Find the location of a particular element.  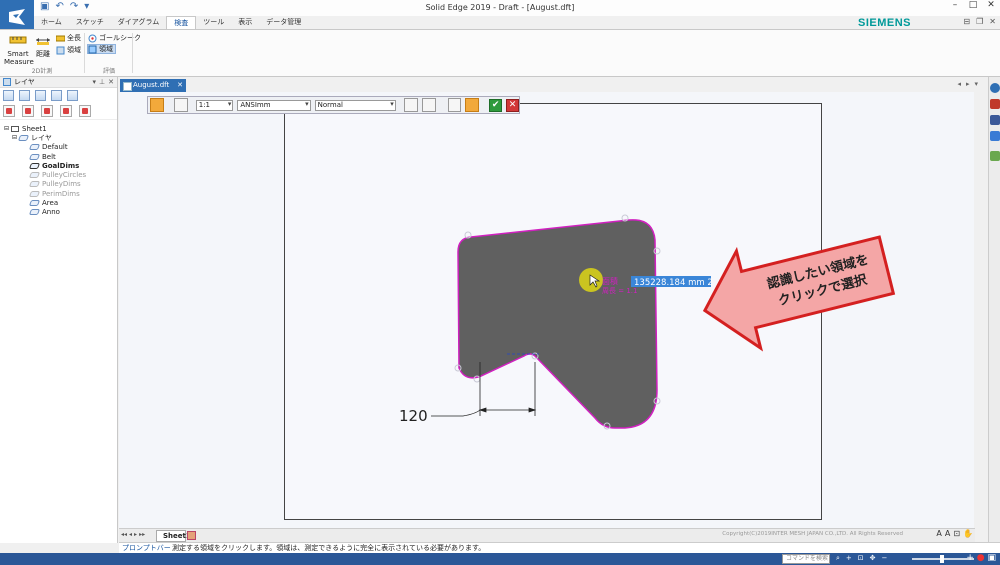

show-all-icon is located at coordinates (47, 111).